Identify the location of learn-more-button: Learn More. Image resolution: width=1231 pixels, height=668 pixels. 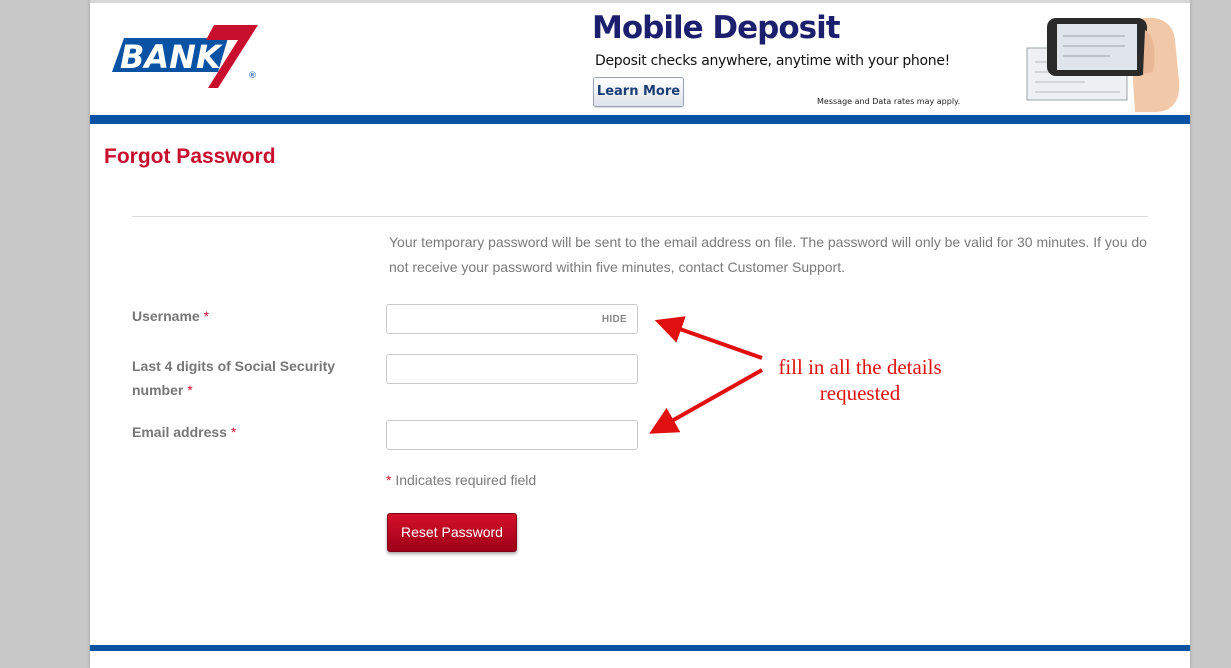
(638, 92).